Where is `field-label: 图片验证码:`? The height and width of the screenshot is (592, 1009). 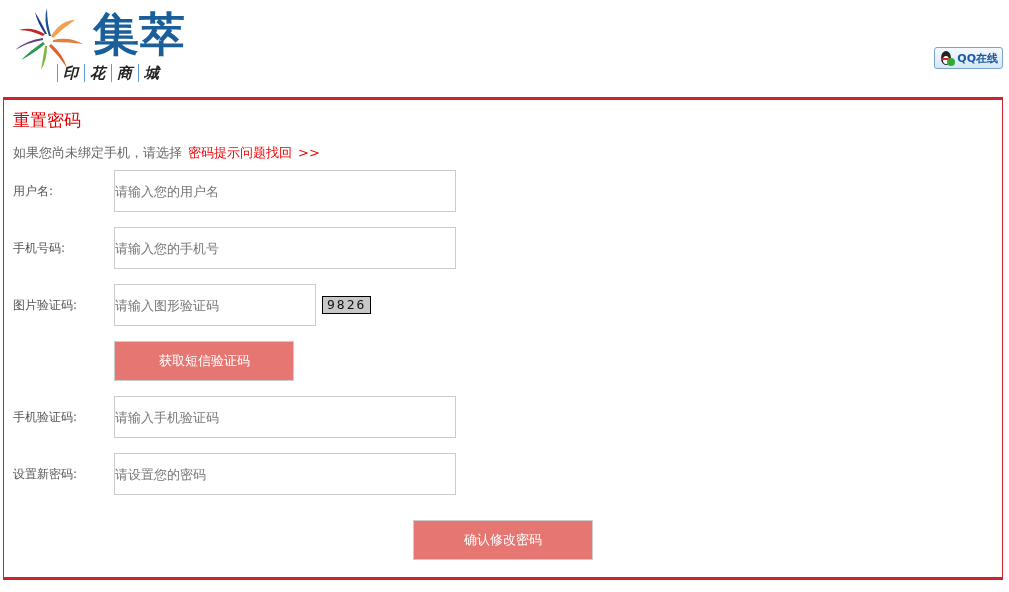 field-label: 图片验证码: is located at coordinates (46, 305).